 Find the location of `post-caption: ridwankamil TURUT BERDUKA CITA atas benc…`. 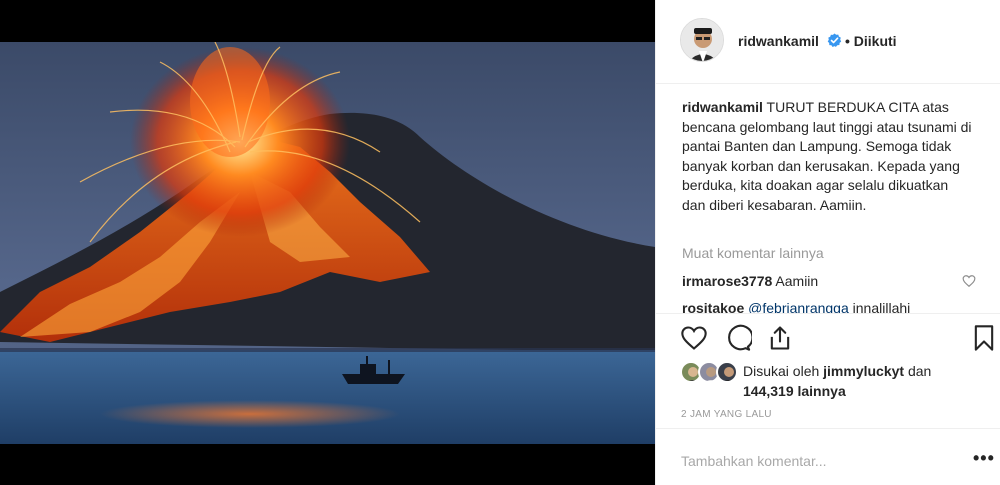

post-caption: ridwankamil TURUT BERDUKA CITA atas benc… is located at coordinates (827, 156).